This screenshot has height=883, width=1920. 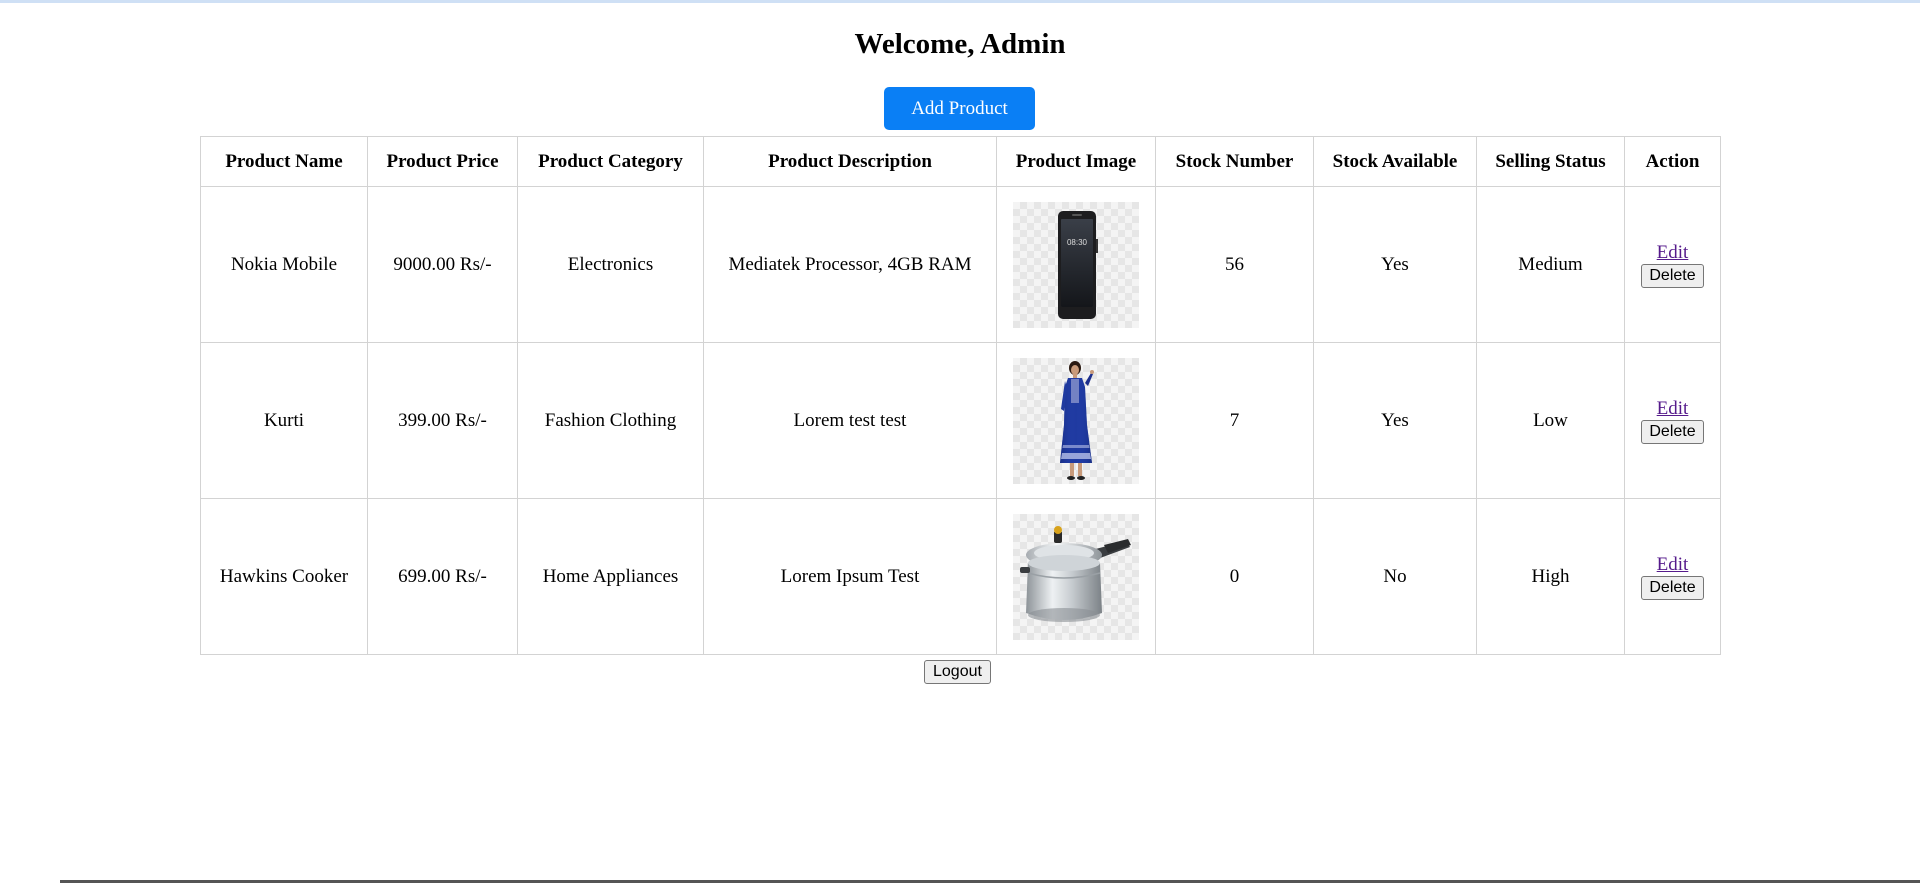 I want to click on cell-selling-status: Medium, so click(x=1550, y=264).